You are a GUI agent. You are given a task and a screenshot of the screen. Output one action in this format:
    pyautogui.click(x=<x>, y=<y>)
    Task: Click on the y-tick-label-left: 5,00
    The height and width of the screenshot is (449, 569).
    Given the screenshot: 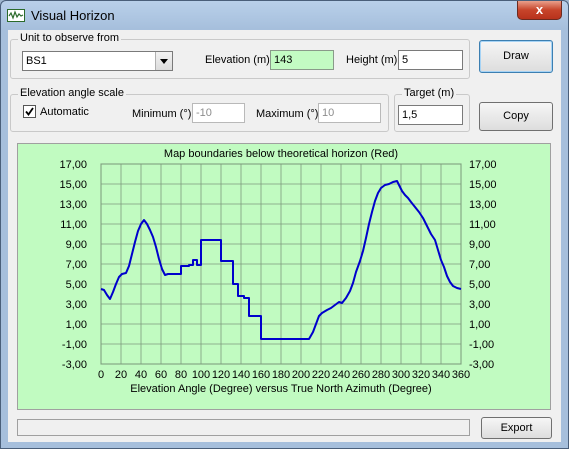 What is the action you would take?
    pyautogui.click(x=76, y=285)
    